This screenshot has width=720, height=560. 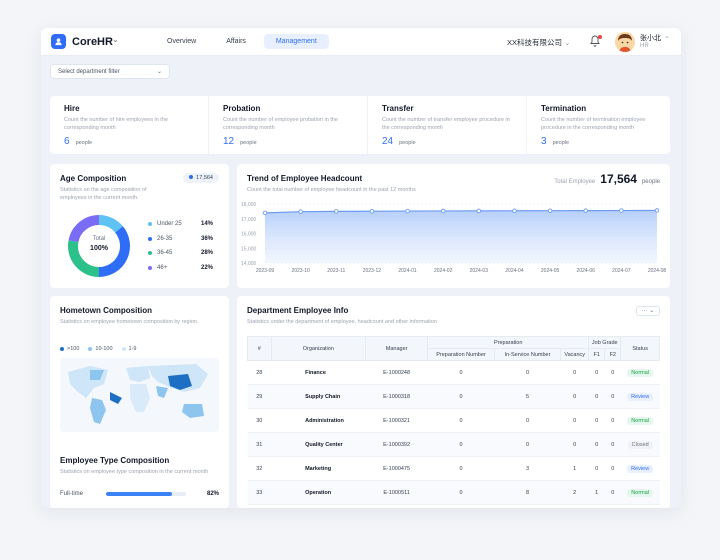 What do you see at coordinates (607, 179) in the screenshot?
I see `total-employee: Total Employee 17,564 people` at bounding box center [607, 179].